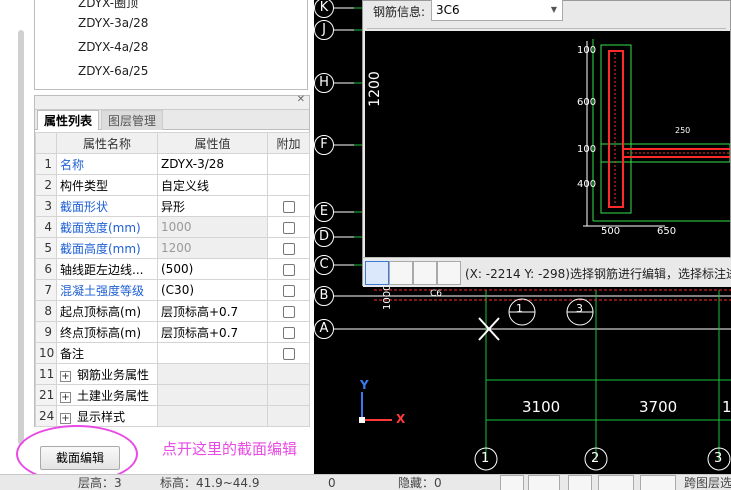 The width and height of the screenshot is (731, 490). I want to click on tree-item: ZDYX-3a/28, so click(113, 23).